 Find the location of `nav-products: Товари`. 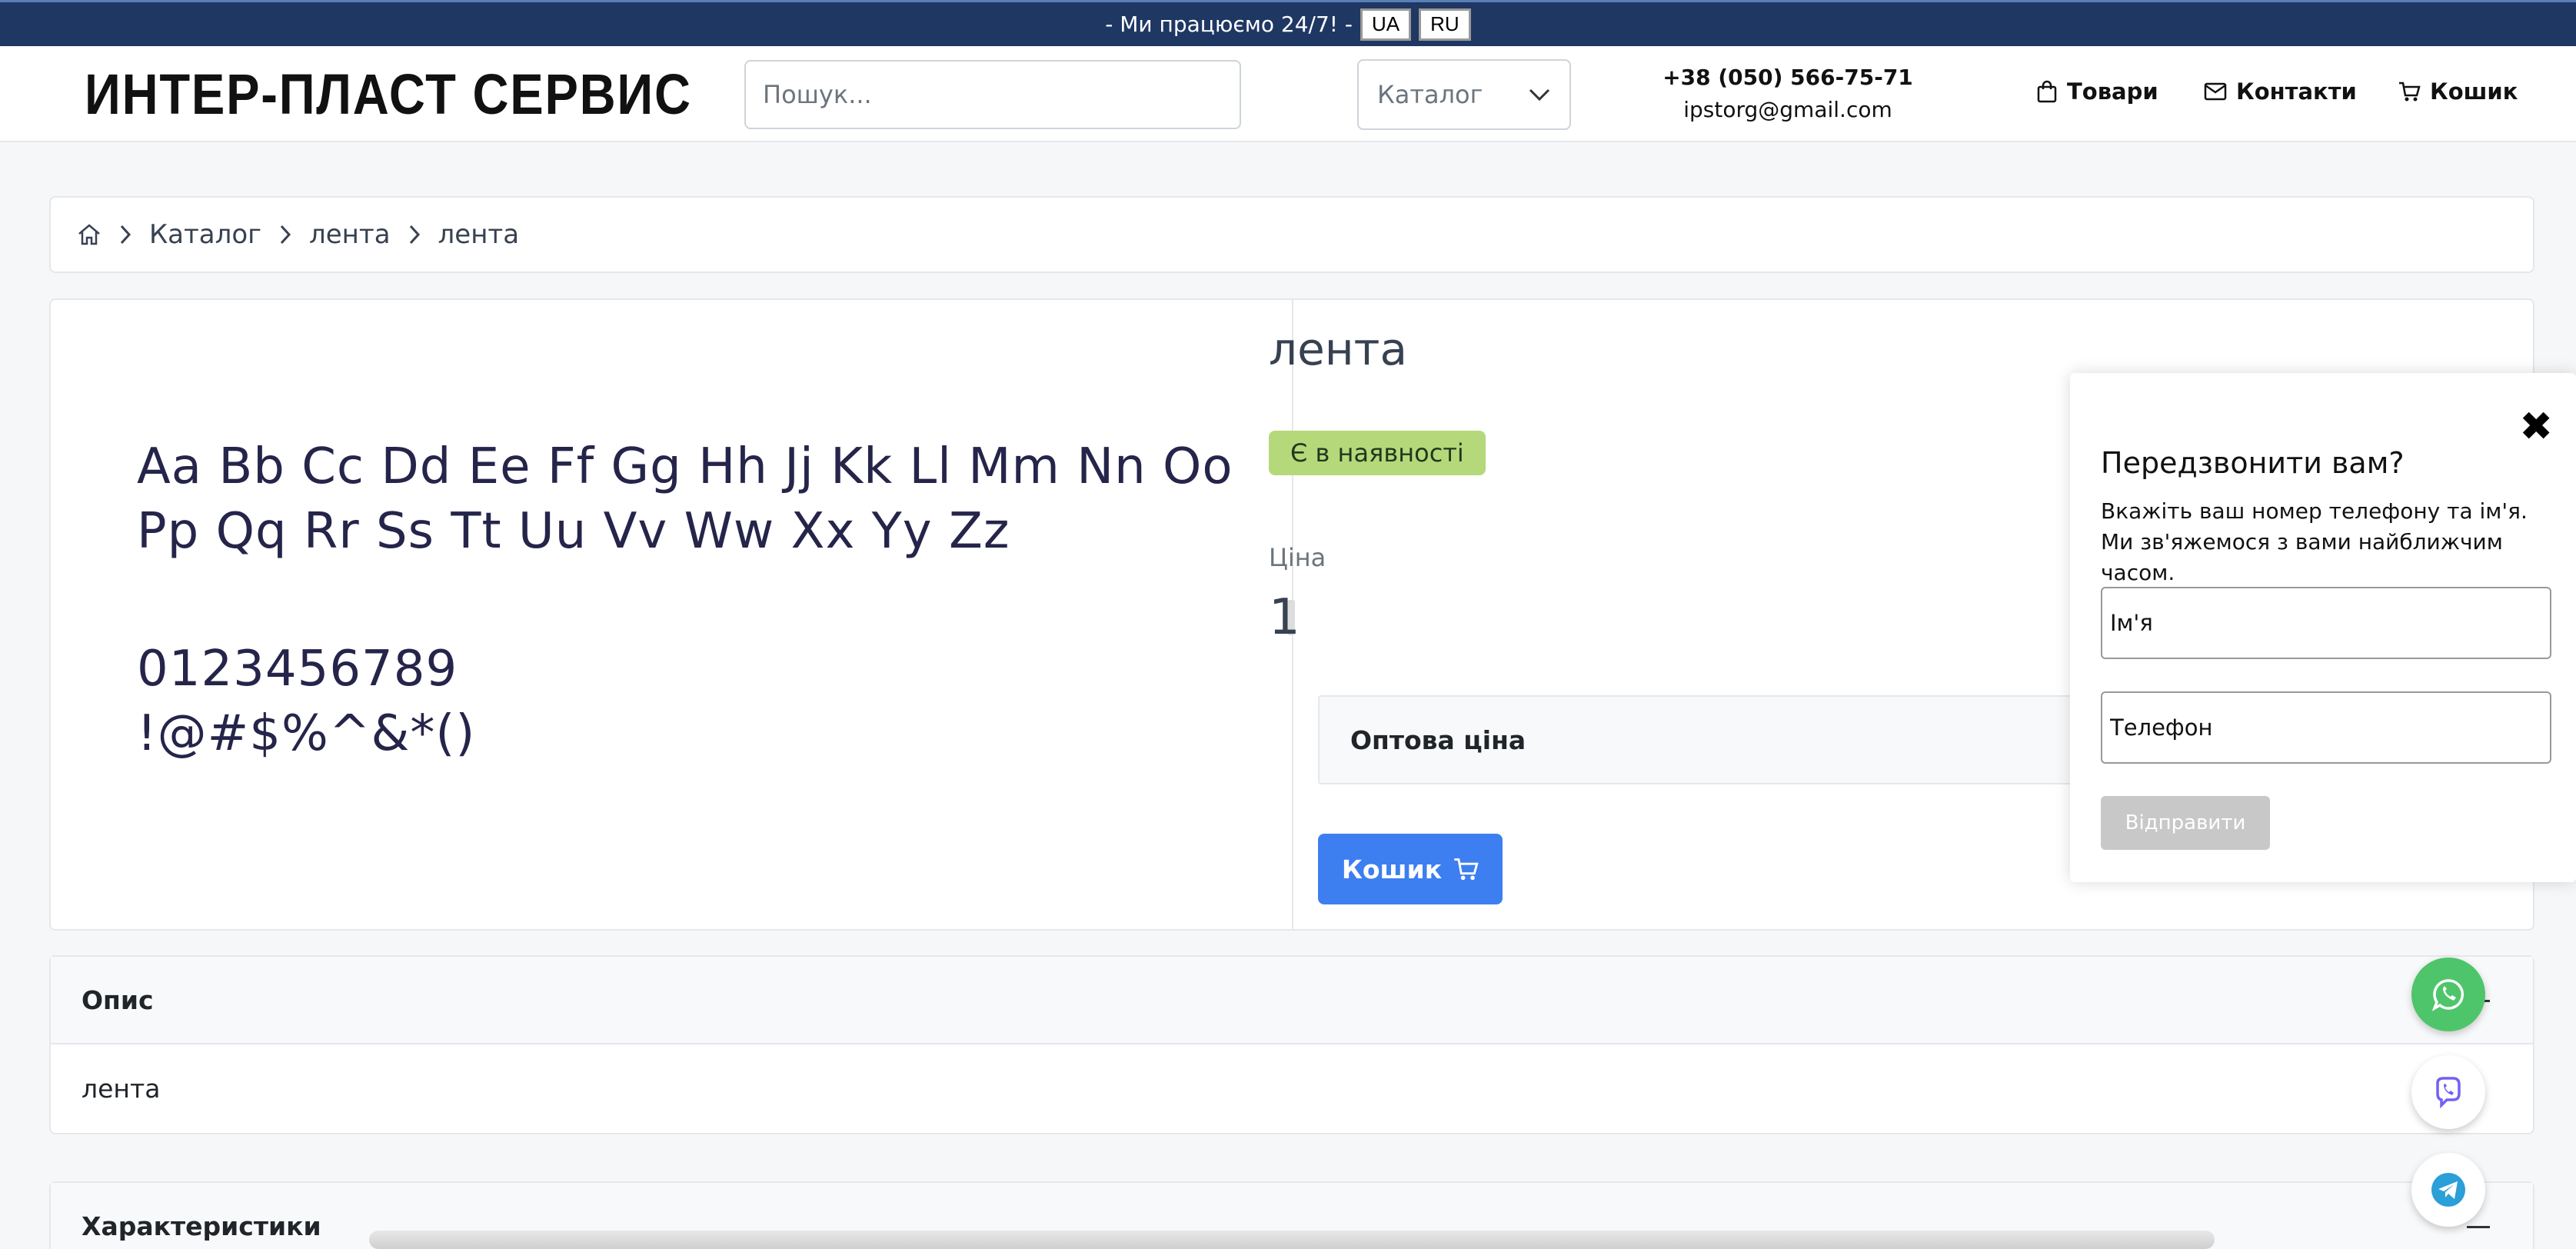

nav-products: Товари is located at coordinates (2097, 91).